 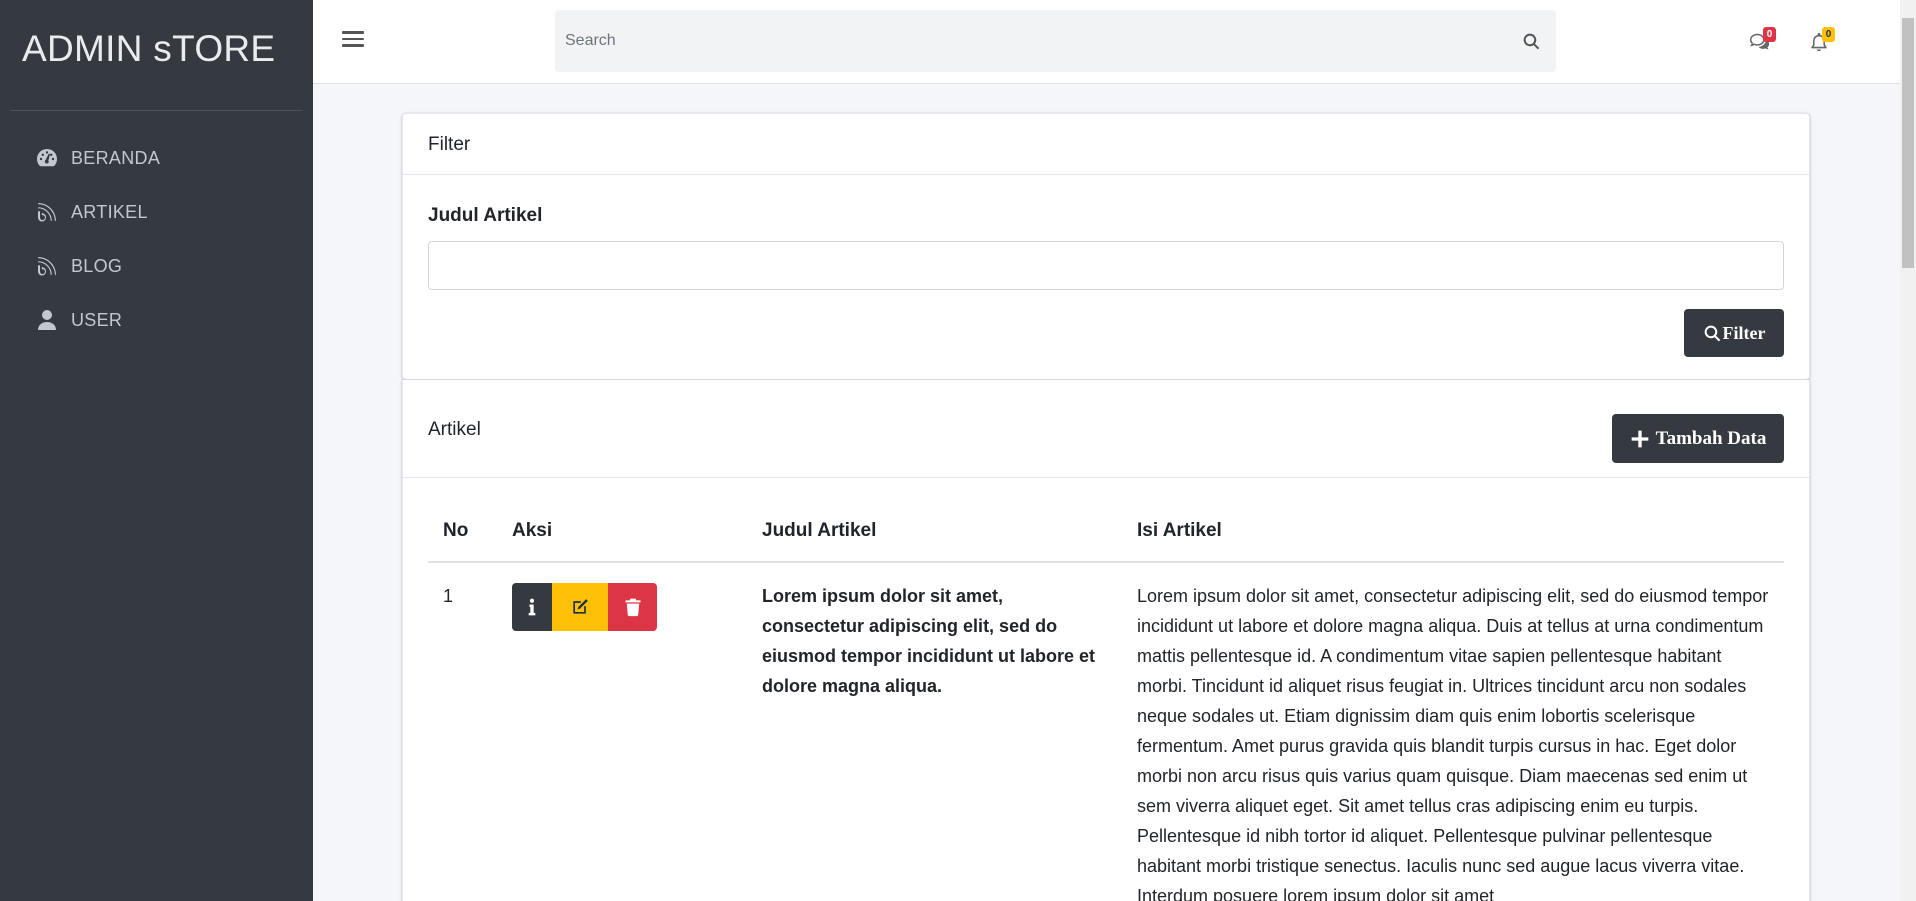 What do you see at coordinates (97, 319) in the screenshot?
I see `sidebar-item-label: USER` at bounding box center [97, 319].